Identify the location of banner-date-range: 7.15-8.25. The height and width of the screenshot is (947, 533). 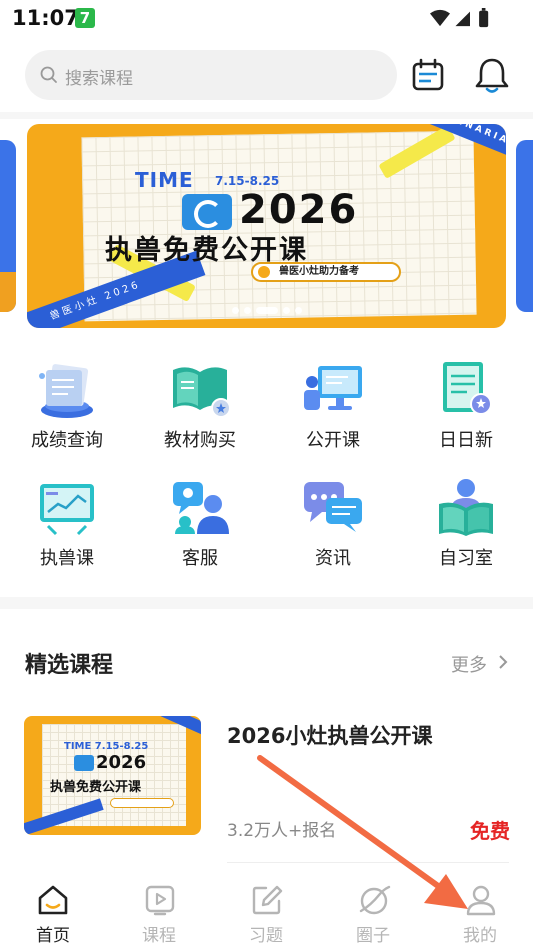
(247, 181).